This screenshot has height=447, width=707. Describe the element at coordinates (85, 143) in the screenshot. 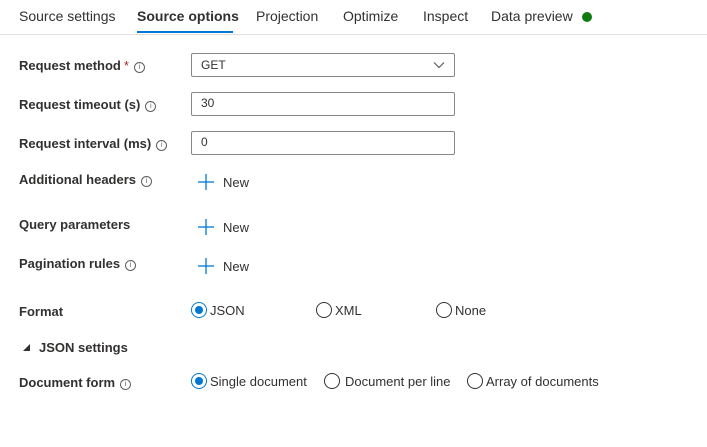

I see `request-interval-label-text: Request interval (ms)` at that location.